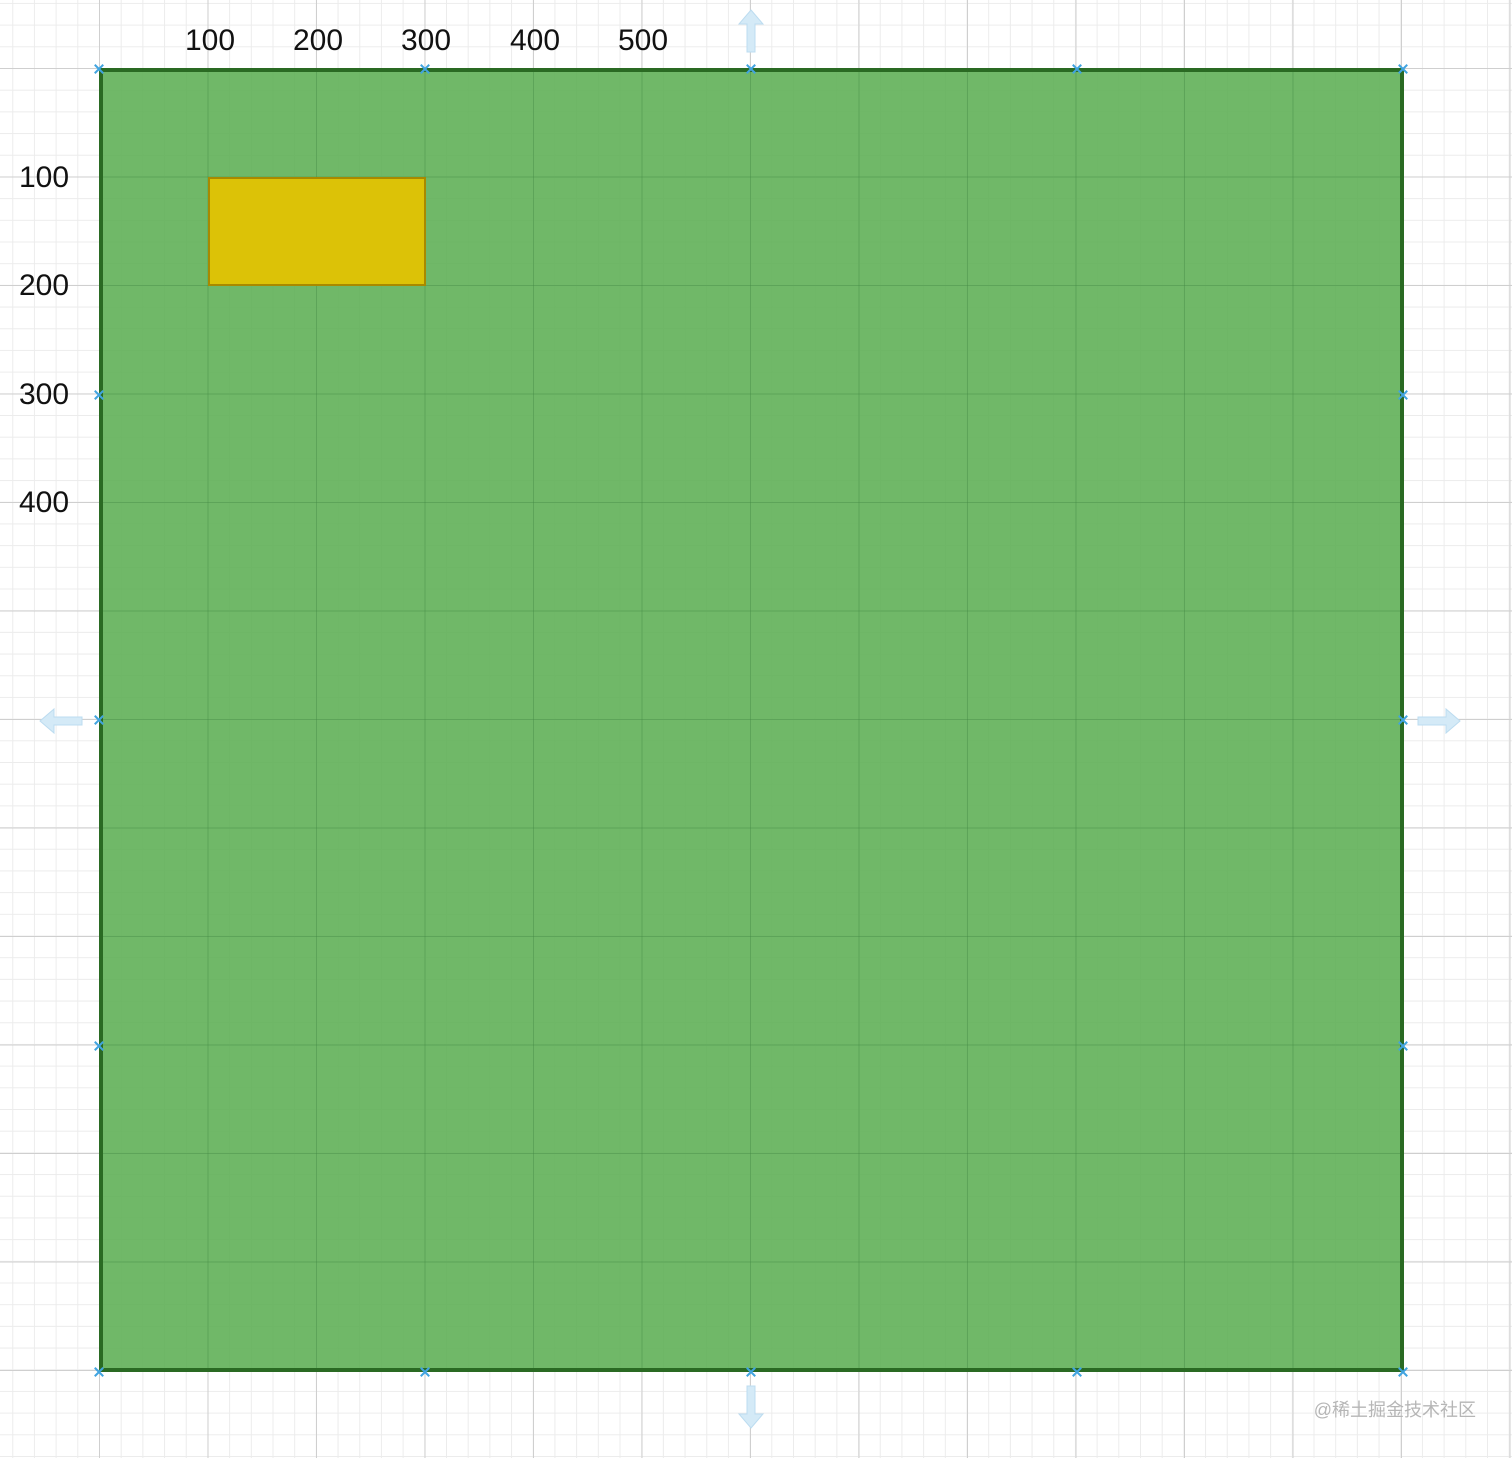 This screenshot has height=1458, width=1512. Describe the element at coordinates (44, 502) in the screenshot. I see `y-axis-label-400: 400` at that location.